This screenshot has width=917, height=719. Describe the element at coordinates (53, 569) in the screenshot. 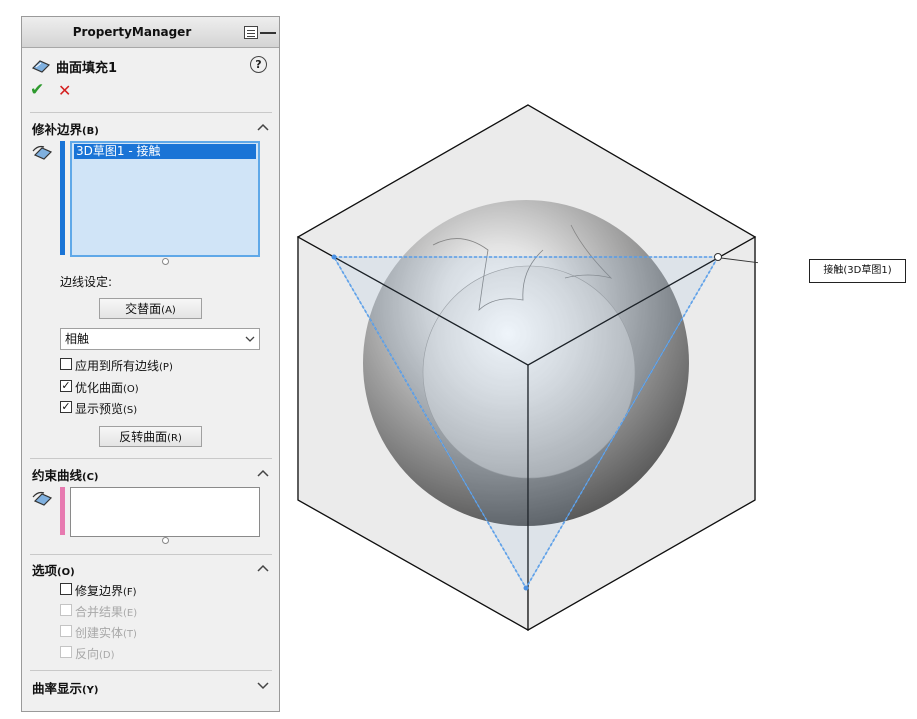

I see `section-title-options: 选项(O)` at that location.